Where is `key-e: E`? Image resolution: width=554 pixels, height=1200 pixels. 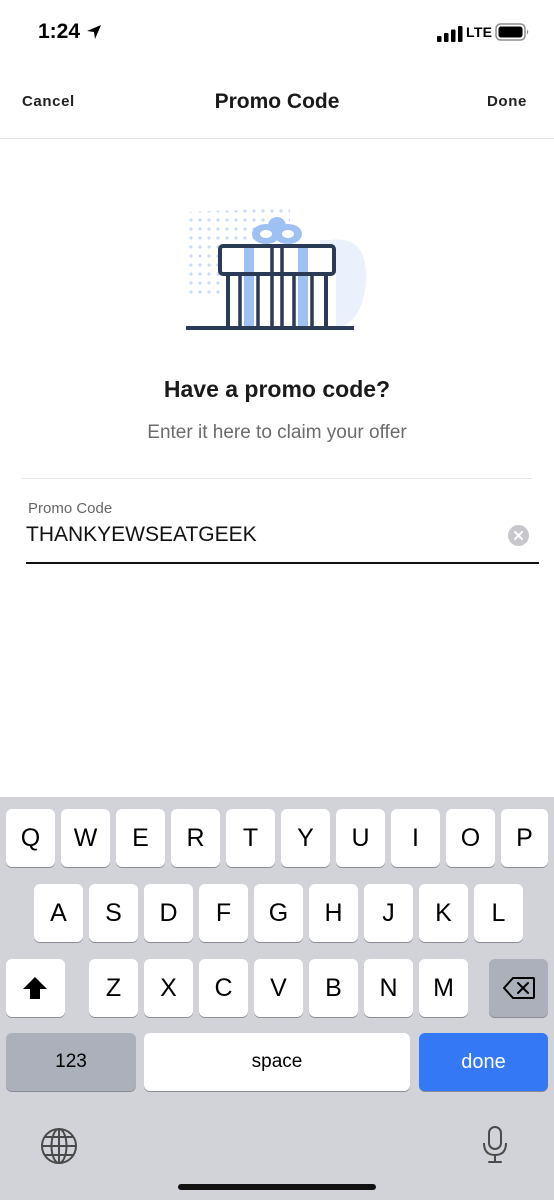 key-e: E is located at coordinates (140, 838).